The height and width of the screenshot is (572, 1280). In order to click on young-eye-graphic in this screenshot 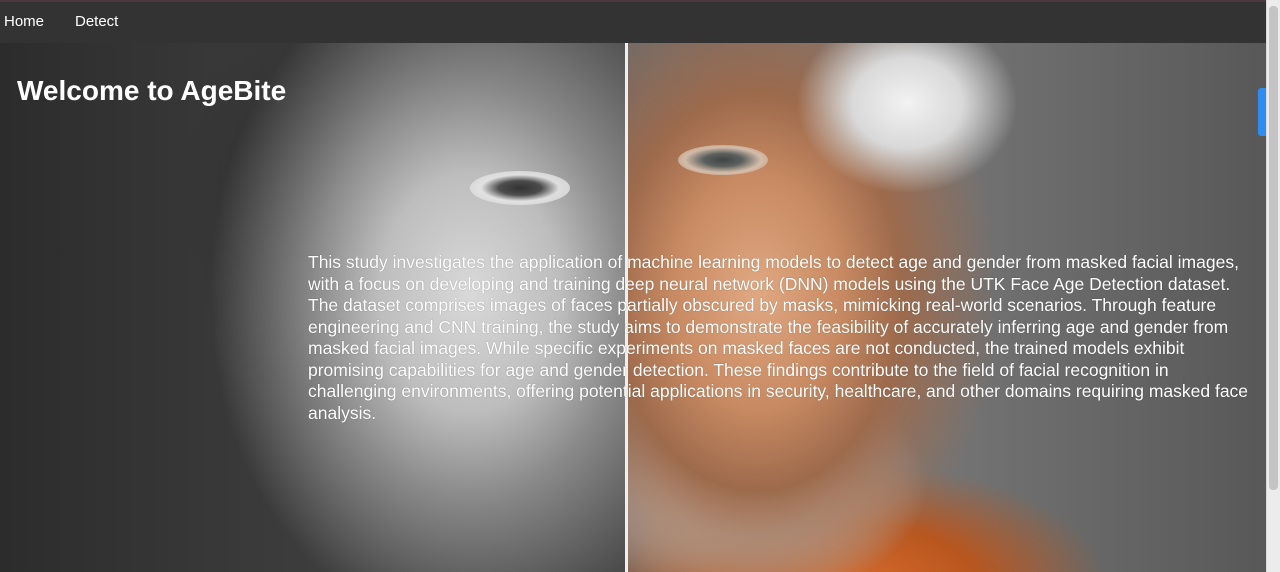, I will do `click(520, 188)`.